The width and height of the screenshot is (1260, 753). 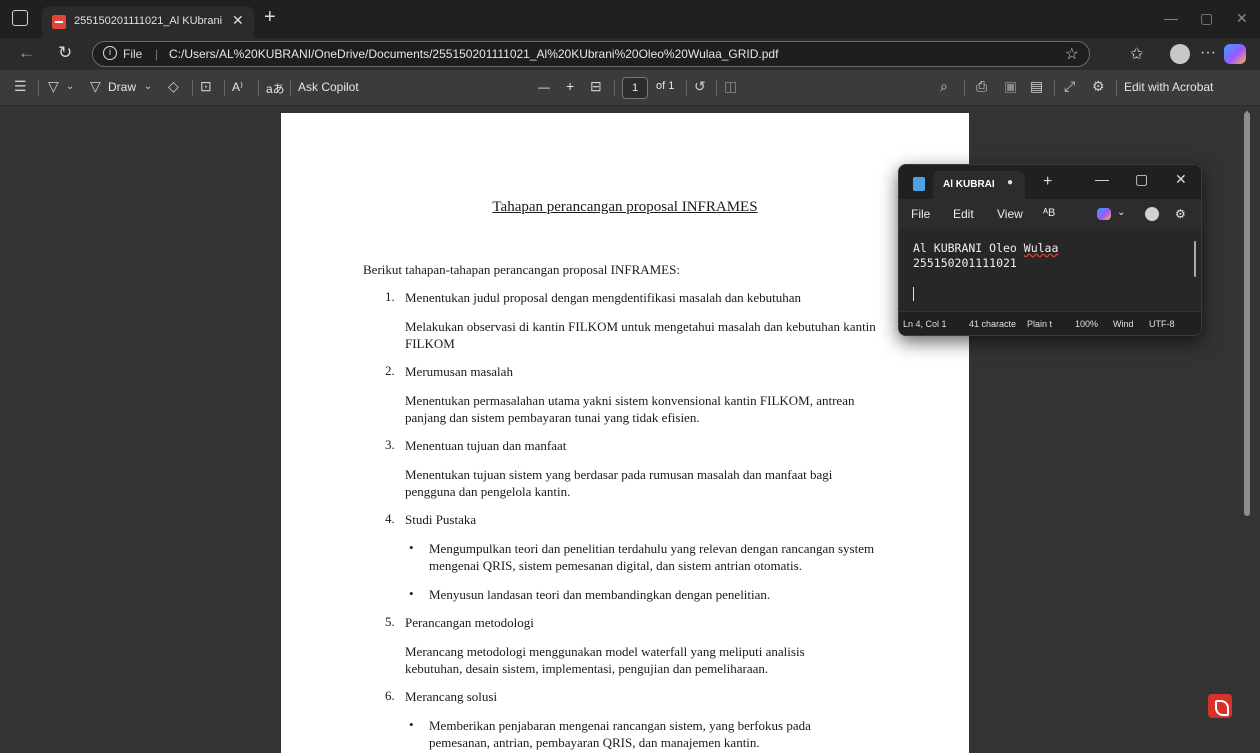 I want to click on fit-page-icon: ⊟, so click(x=596, y=86).